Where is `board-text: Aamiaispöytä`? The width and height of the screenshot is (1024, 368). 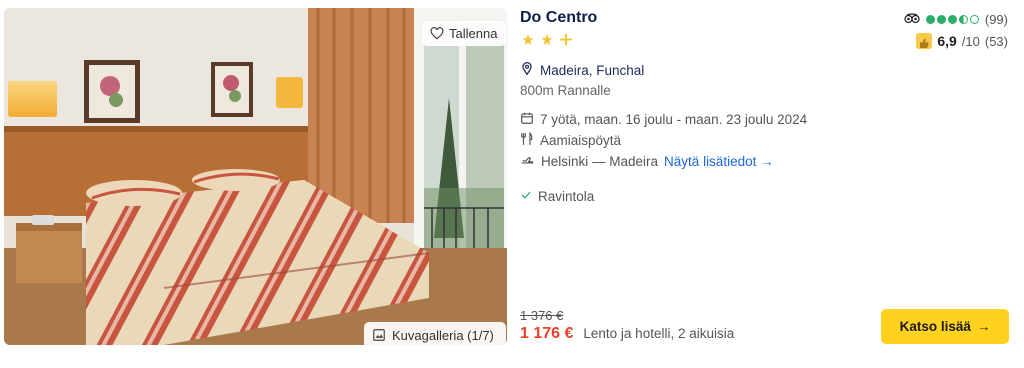
board-text: Aamiaispöytä is located at coordinates (581, 140).